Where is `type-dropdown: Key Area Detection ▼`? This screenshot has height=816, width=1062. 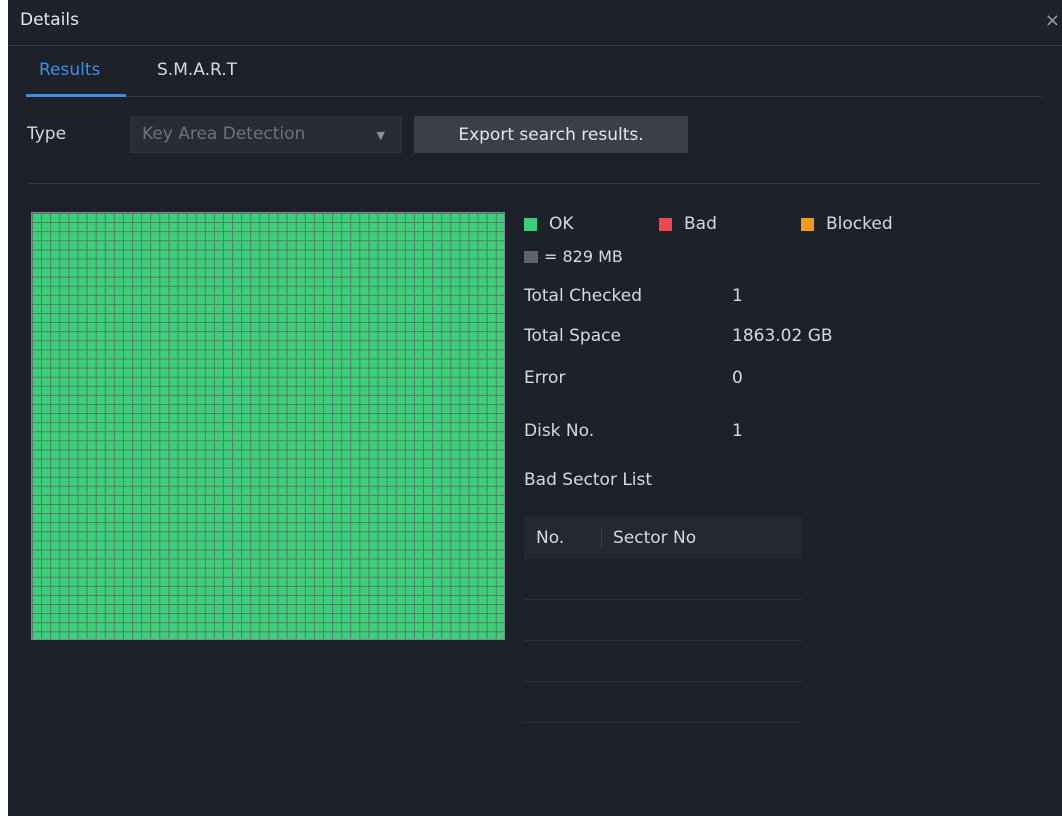
type-dropdown: Key Area Detection ▼ is located at coordinates (266, 134).